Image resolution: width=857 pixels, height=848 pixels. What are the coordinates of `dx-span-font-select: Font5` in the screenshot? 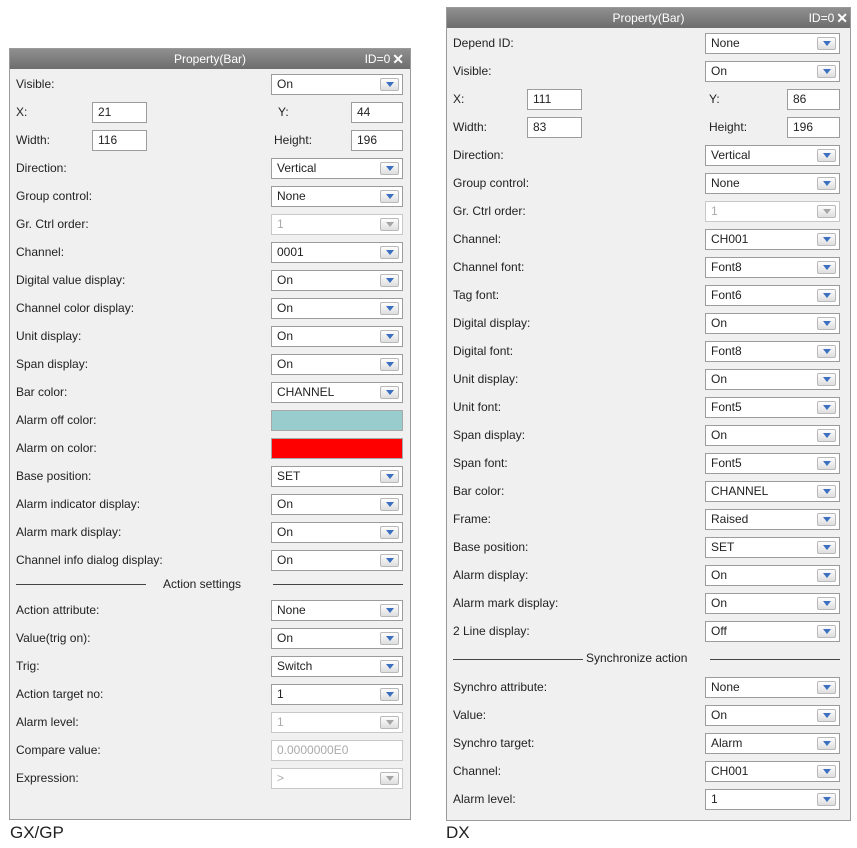 It's located at (772, 463).